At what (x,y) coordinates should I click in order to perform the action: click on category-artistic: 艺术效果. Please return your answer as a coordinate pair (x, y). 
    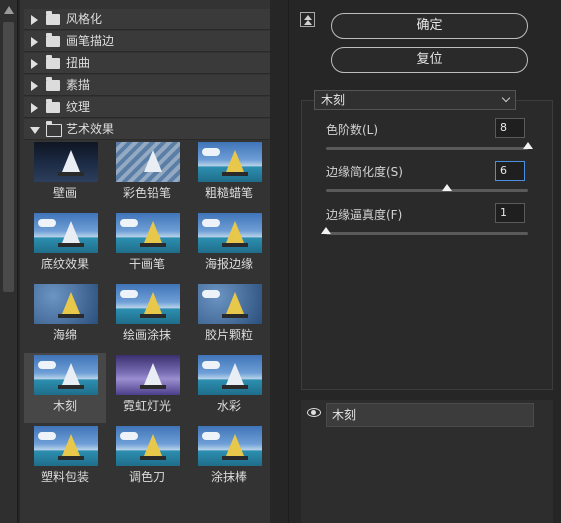
    Looking at the image, I should click on (147, 129).